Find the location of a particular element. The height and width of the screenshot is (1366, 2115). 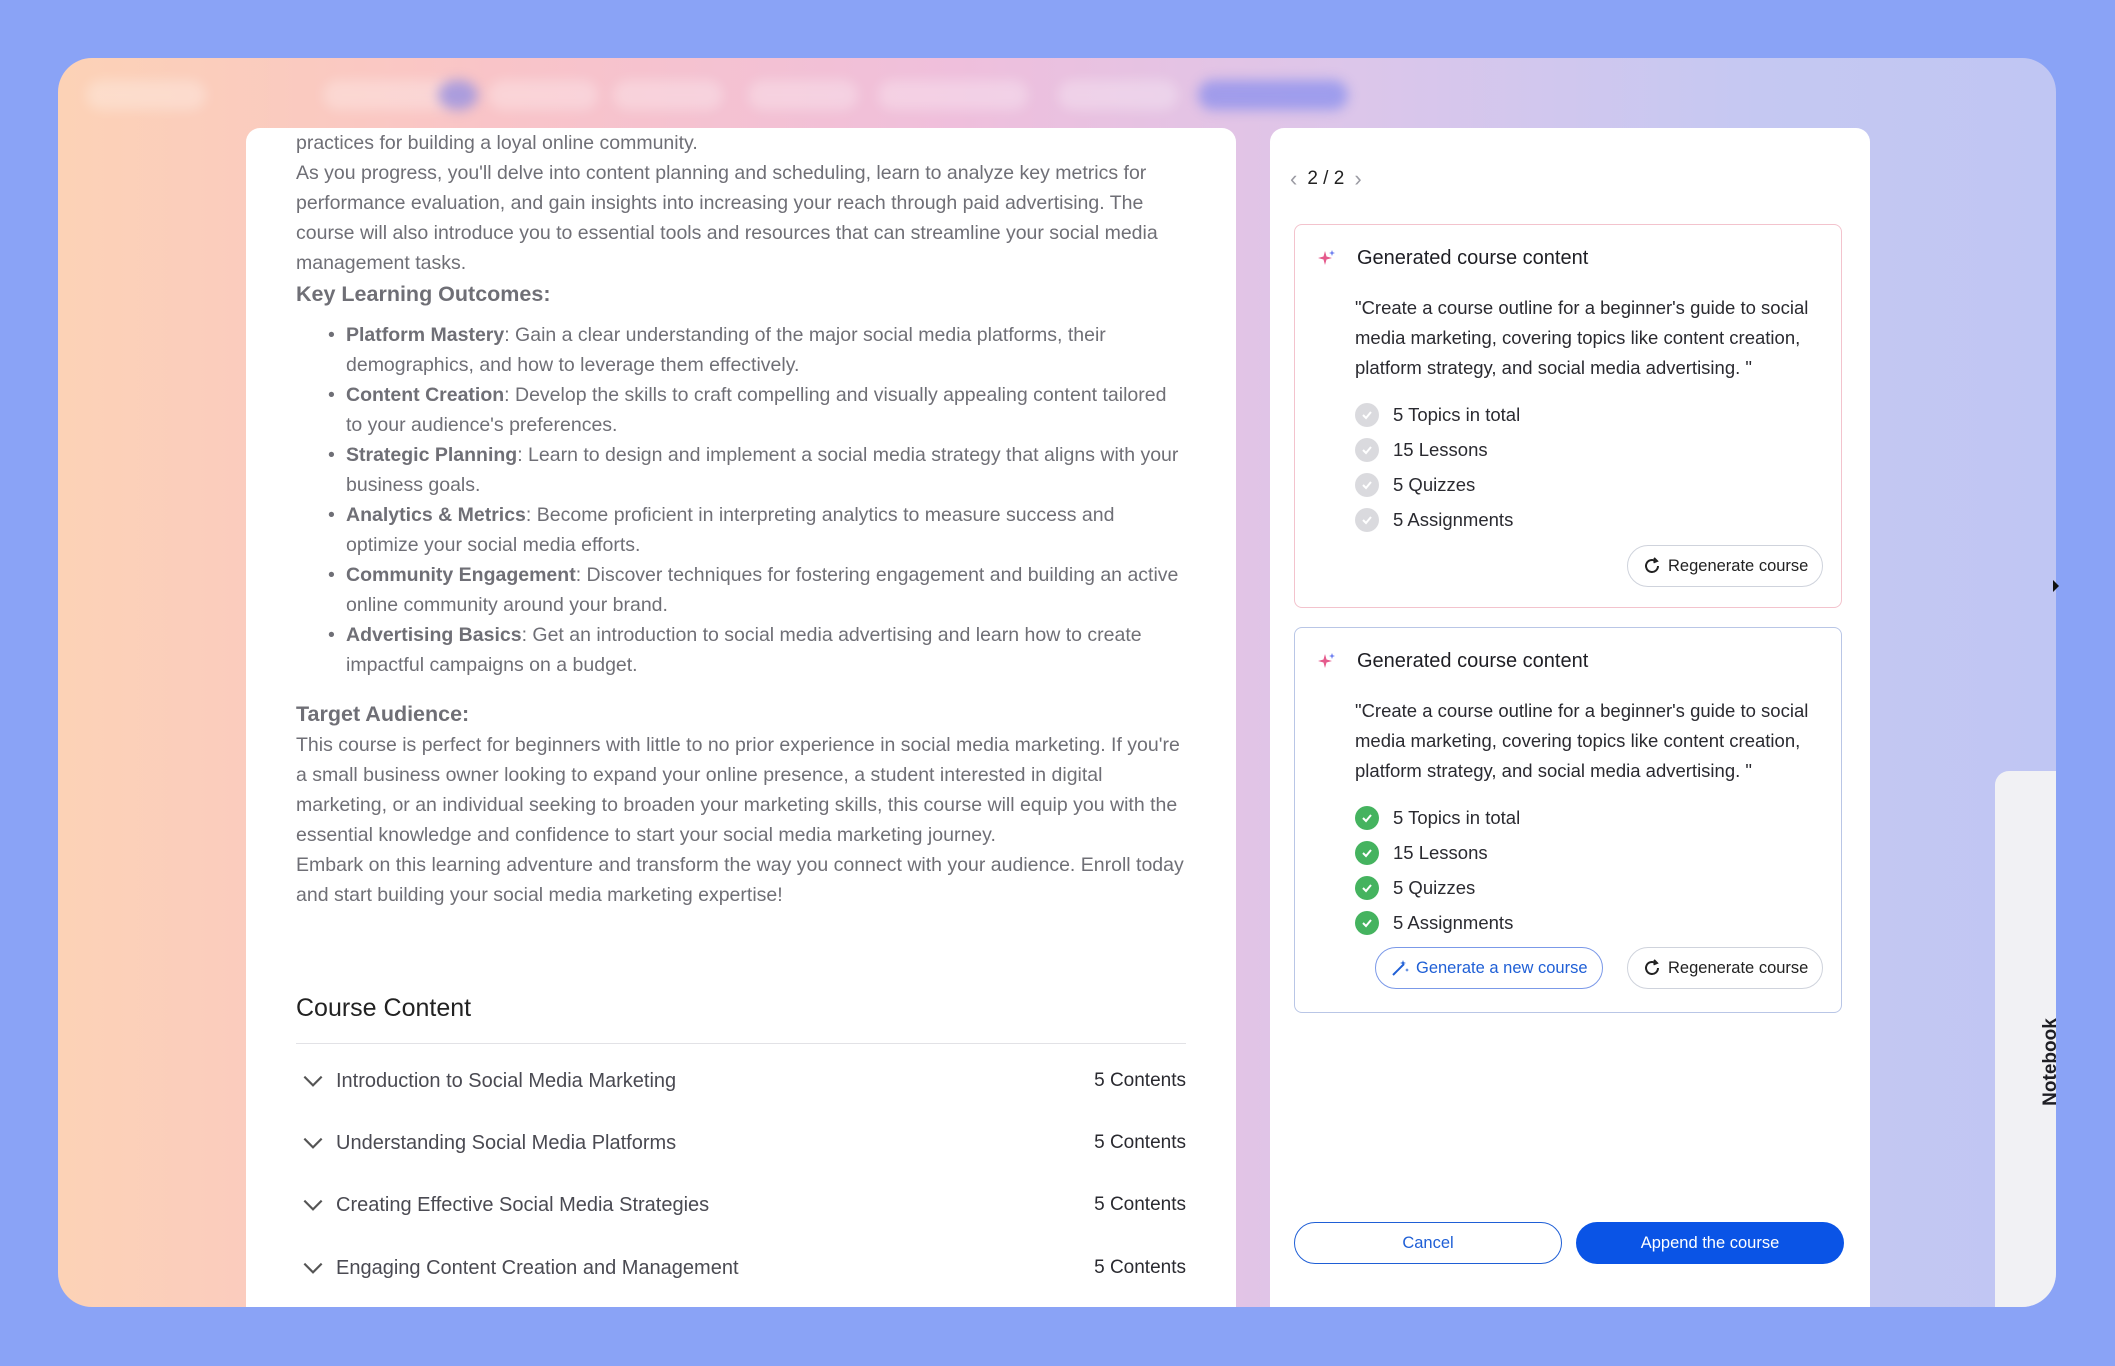

pager: ‹ 2 / 2 › is located at coordinates (1326, 179).